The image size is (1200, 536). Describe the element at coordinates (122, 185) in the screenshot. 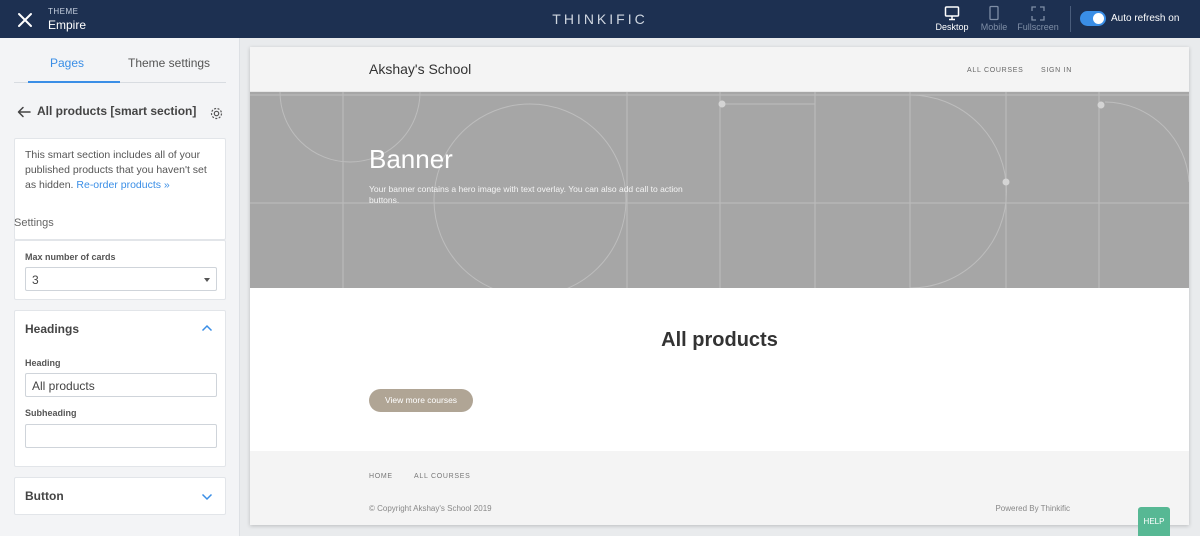

I see `reorder-products-link: Re-order products »` at that location.